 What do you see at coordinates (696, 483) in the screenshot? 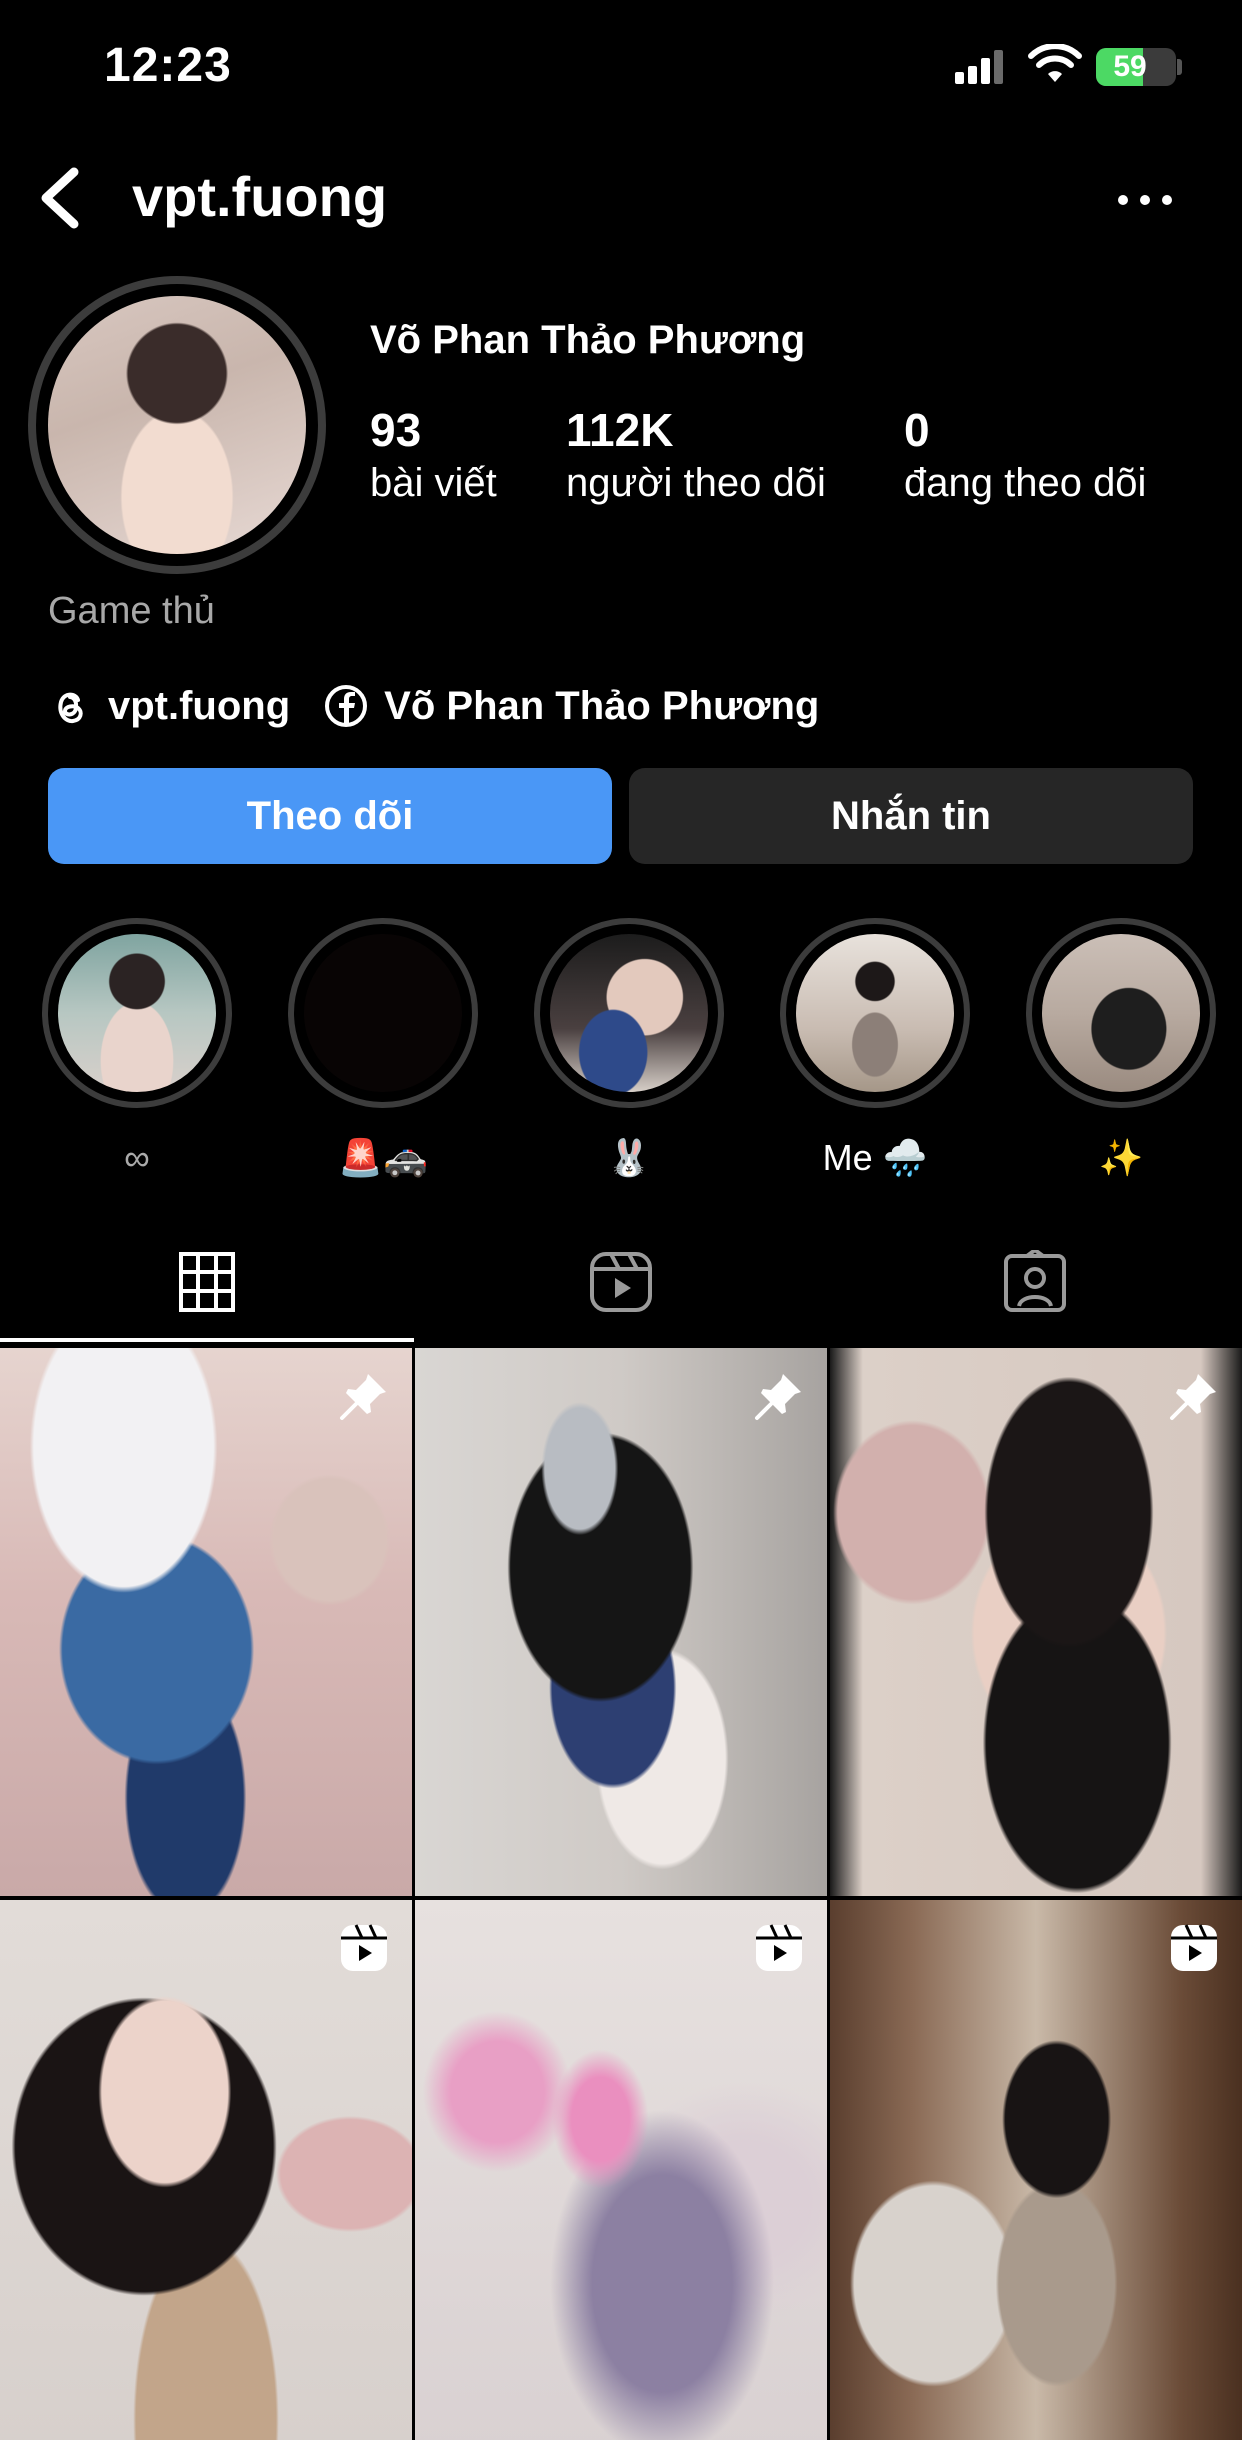
I see `stat-followers-label: người theo dõi` at bounding box center [696, 483].